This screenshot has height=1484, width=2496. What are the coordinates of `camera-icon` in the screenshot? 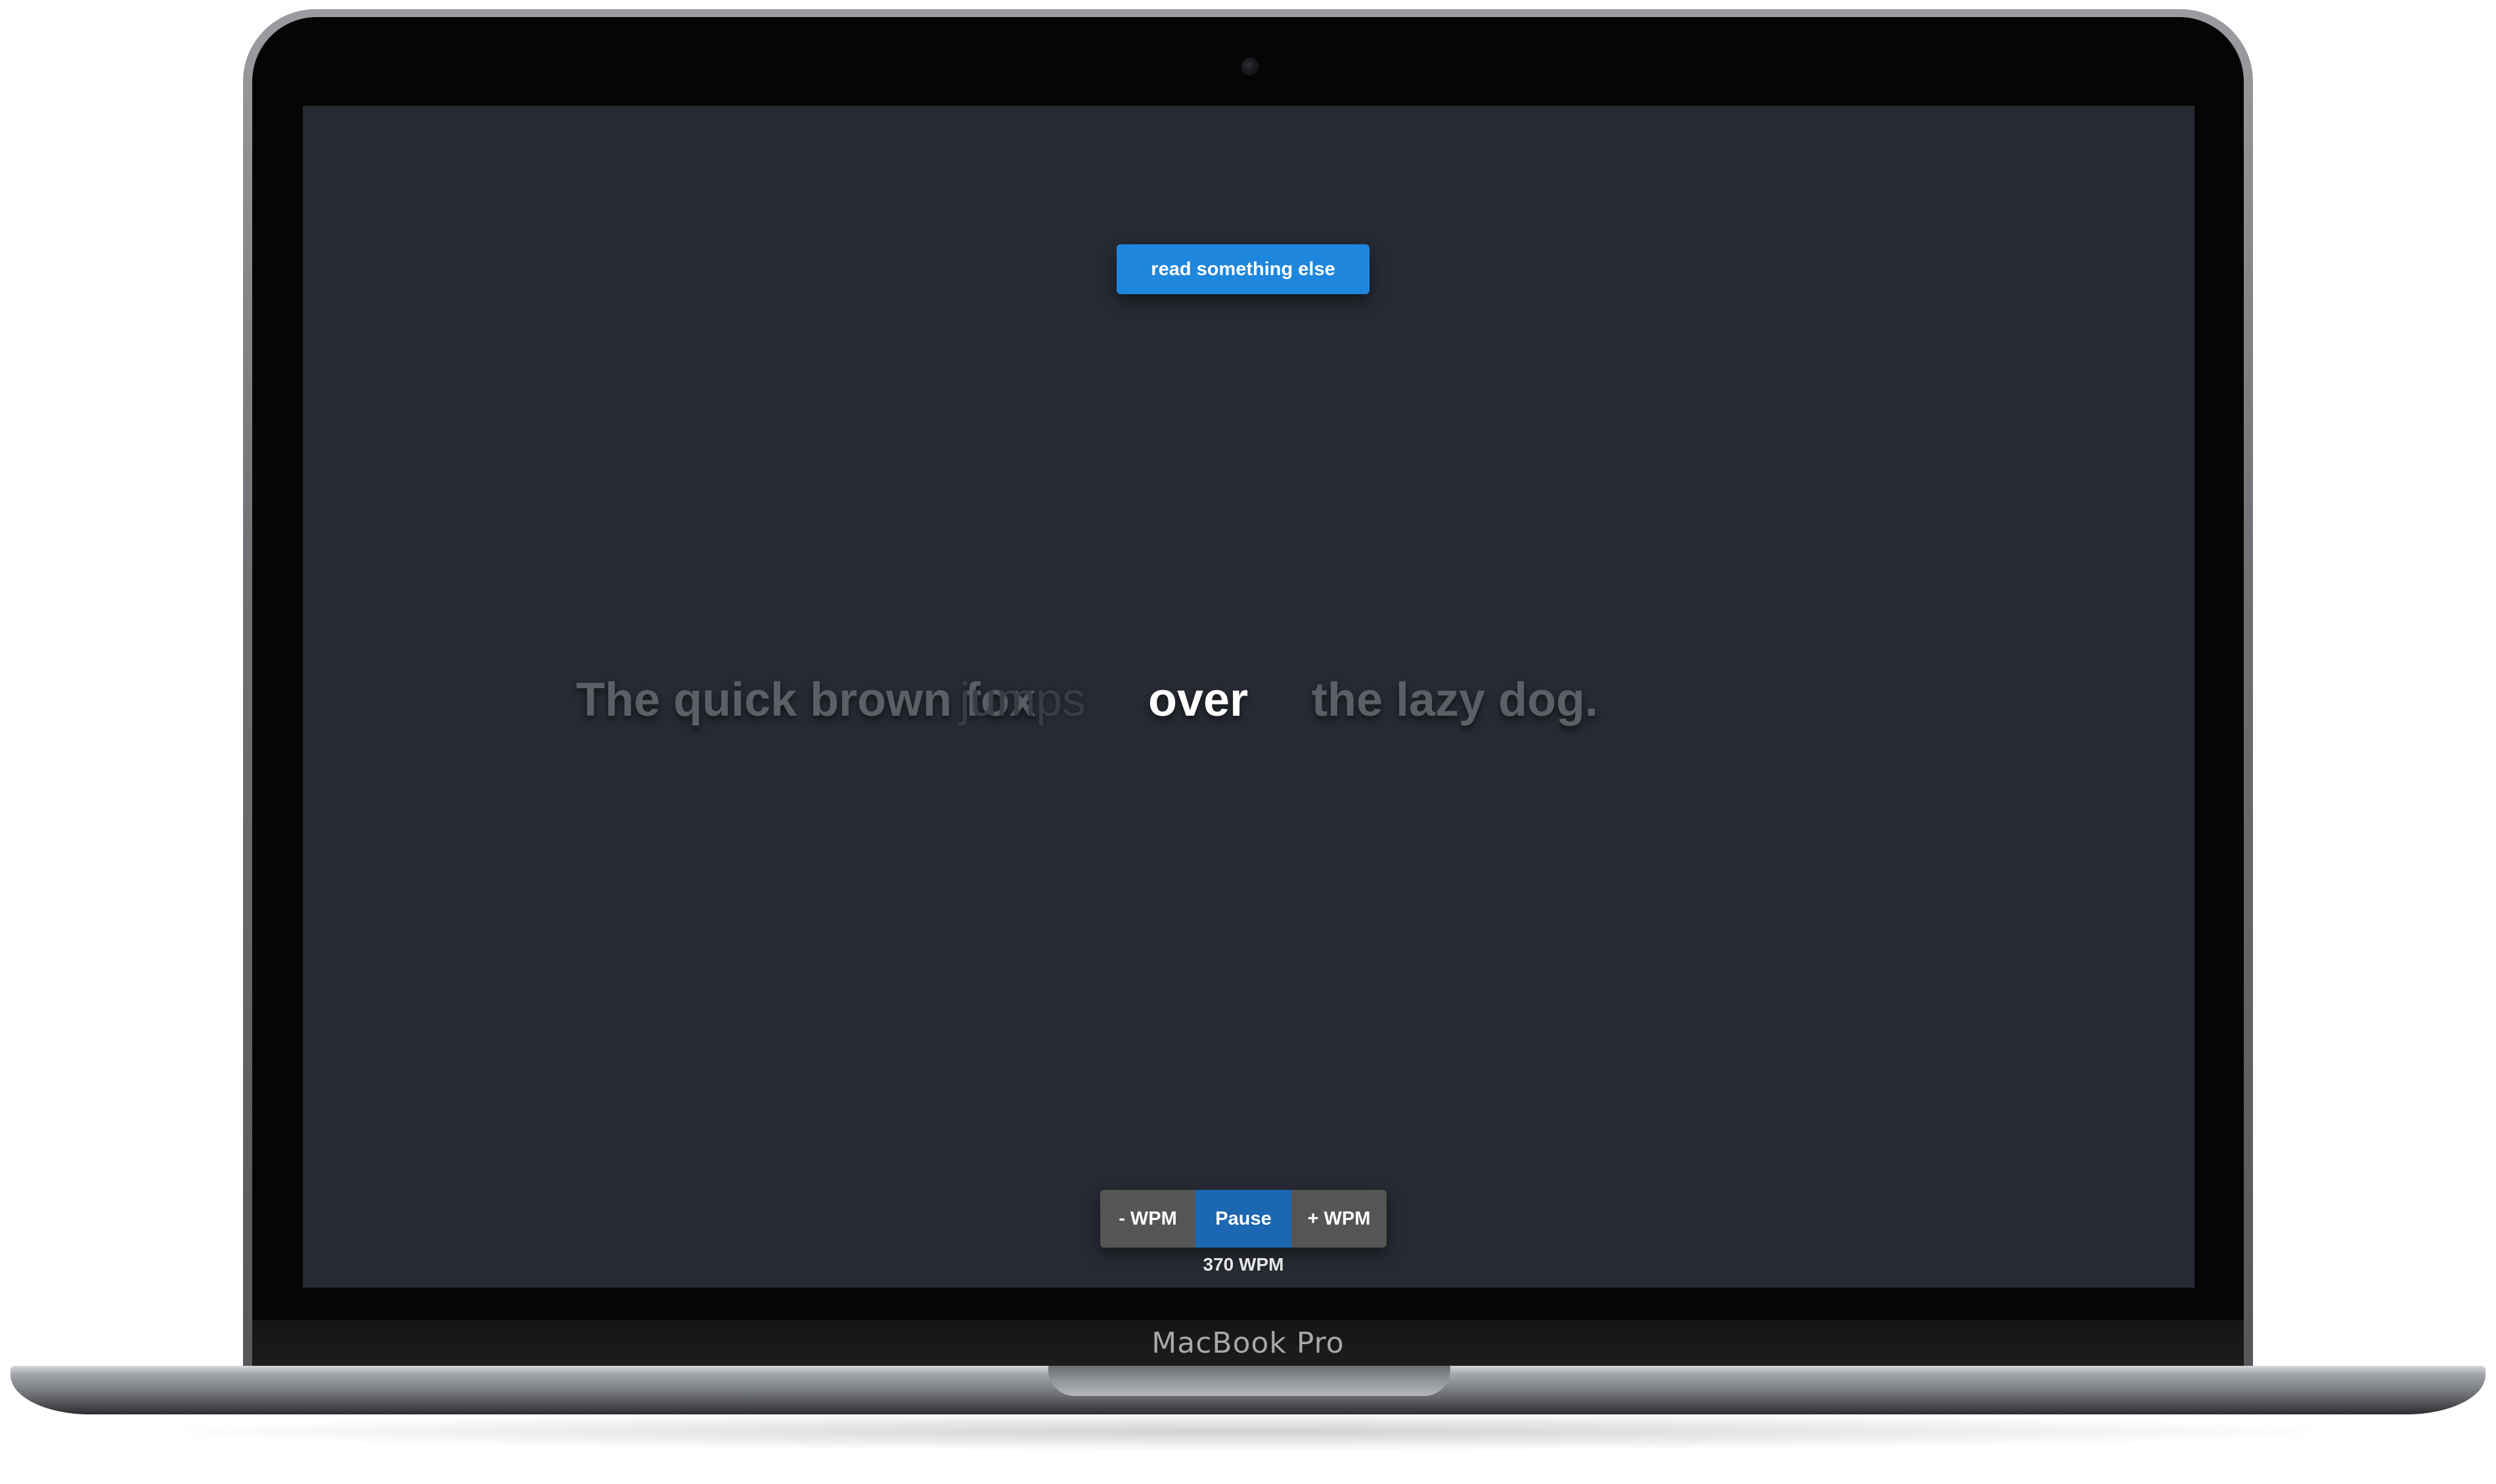 It's located at (1250, 66).